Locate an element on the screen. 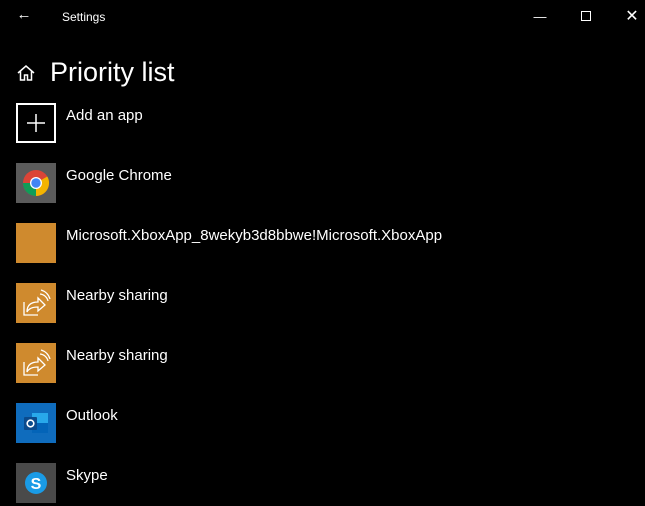 This screenshot has width=645, height=506. app-item-outlook: Outlook is located at coordinates (67, 423).